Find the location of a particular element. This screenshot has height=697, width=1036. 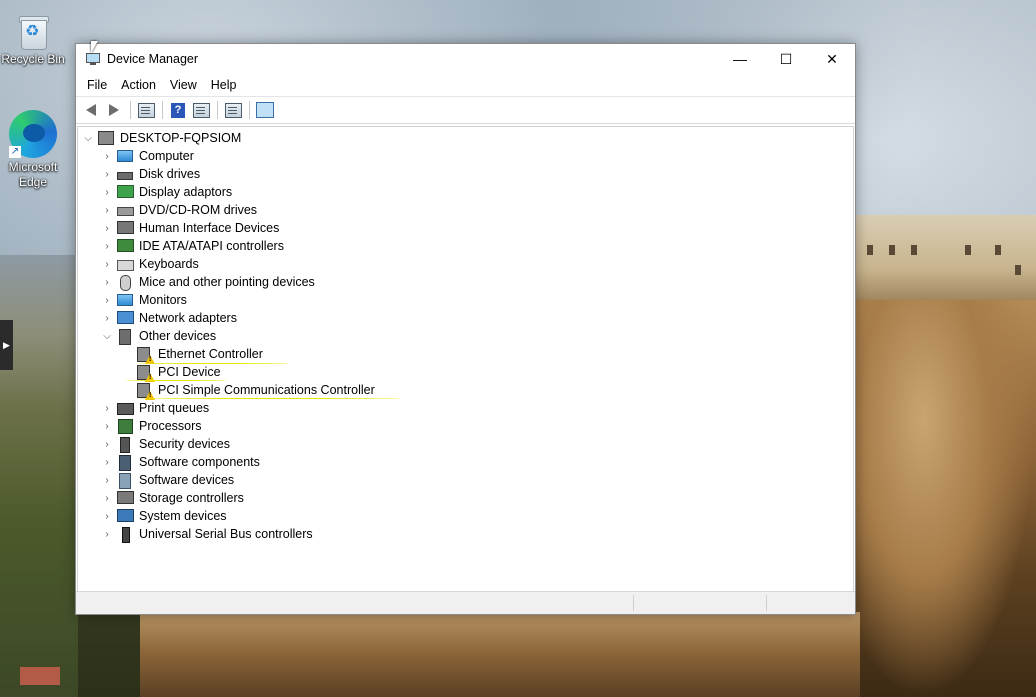

tree-item-monitors: › Monitors is located at coordinates (144, 300).